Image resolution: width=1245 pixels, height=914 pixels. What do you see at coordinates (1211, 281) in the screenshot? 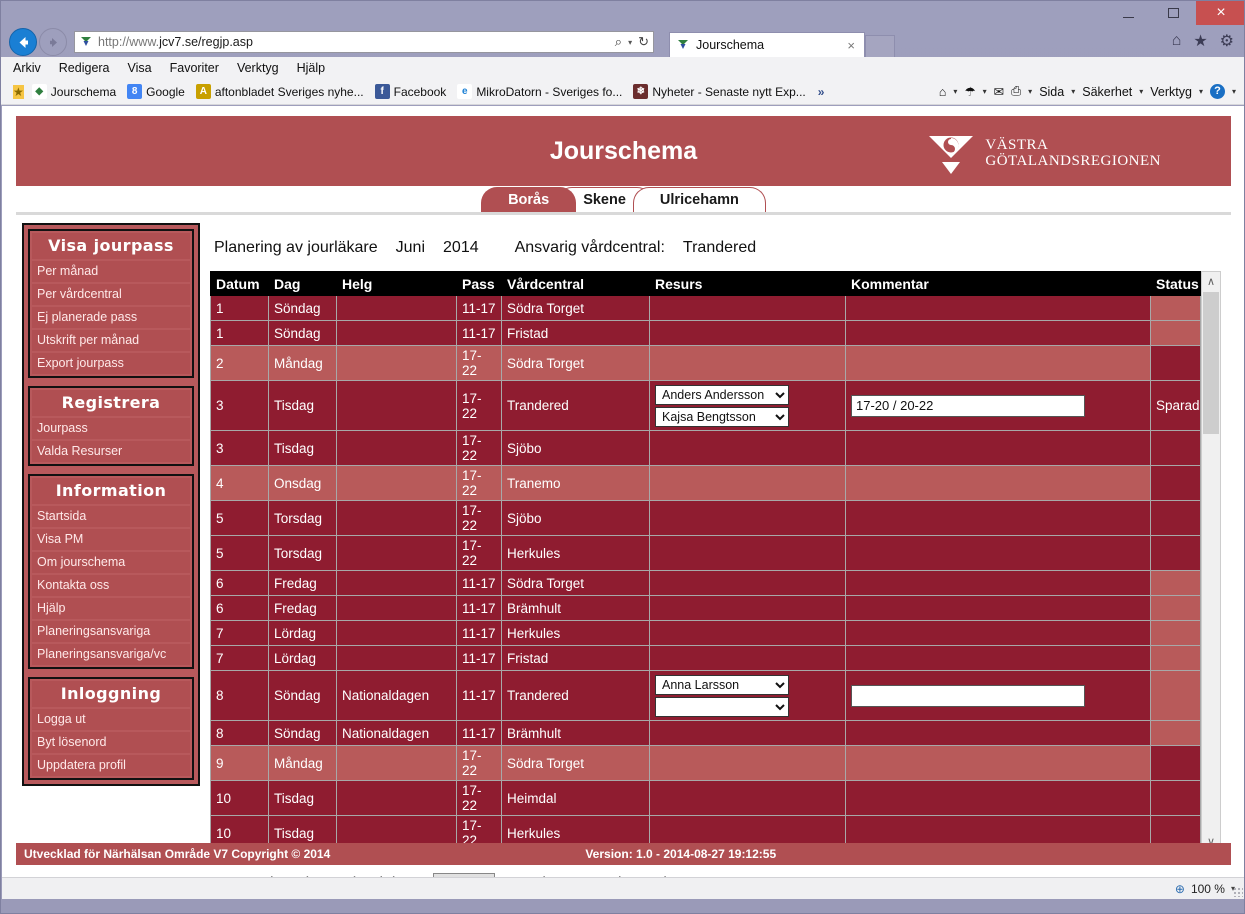
I see `scroll-up-icon: ∧` at bounding box center [1211, 281].